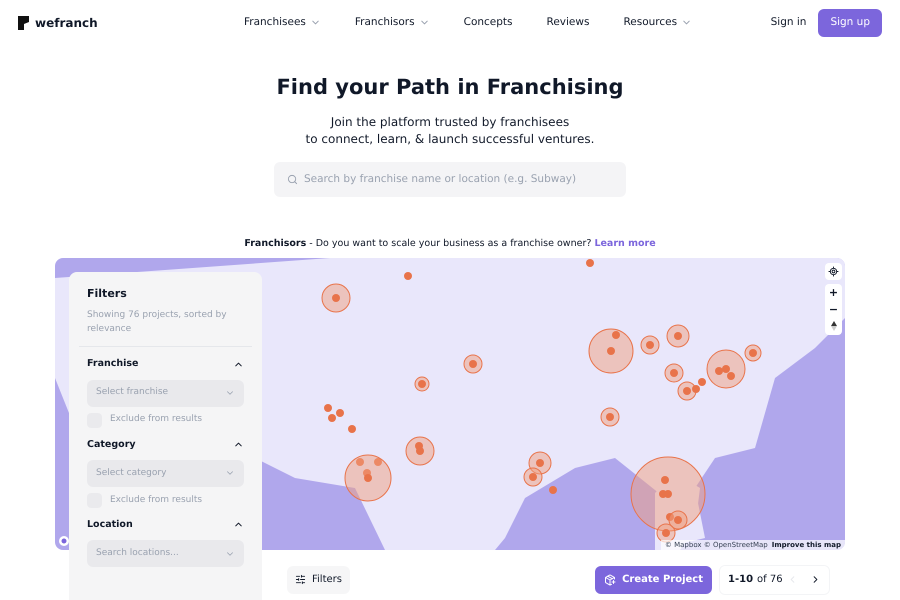 This screenshot has height=600, width=900. What do you see at coordinates (850, 22) in the screenshot?
I see `sign-up-button: Sign up` at bounding box center [850, 22].